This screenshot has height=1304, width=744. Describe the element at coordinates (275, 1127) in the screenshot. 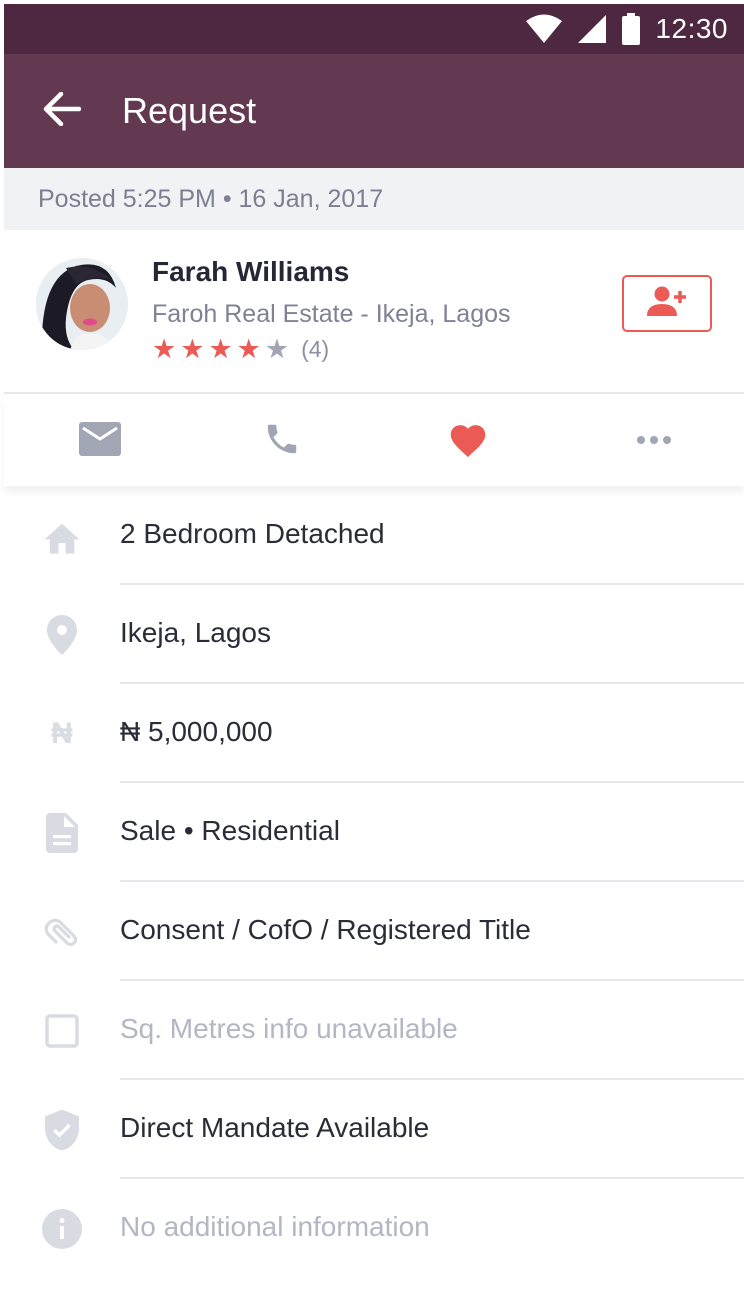

I see `detail-text: Direct Mandate Available` at that location.